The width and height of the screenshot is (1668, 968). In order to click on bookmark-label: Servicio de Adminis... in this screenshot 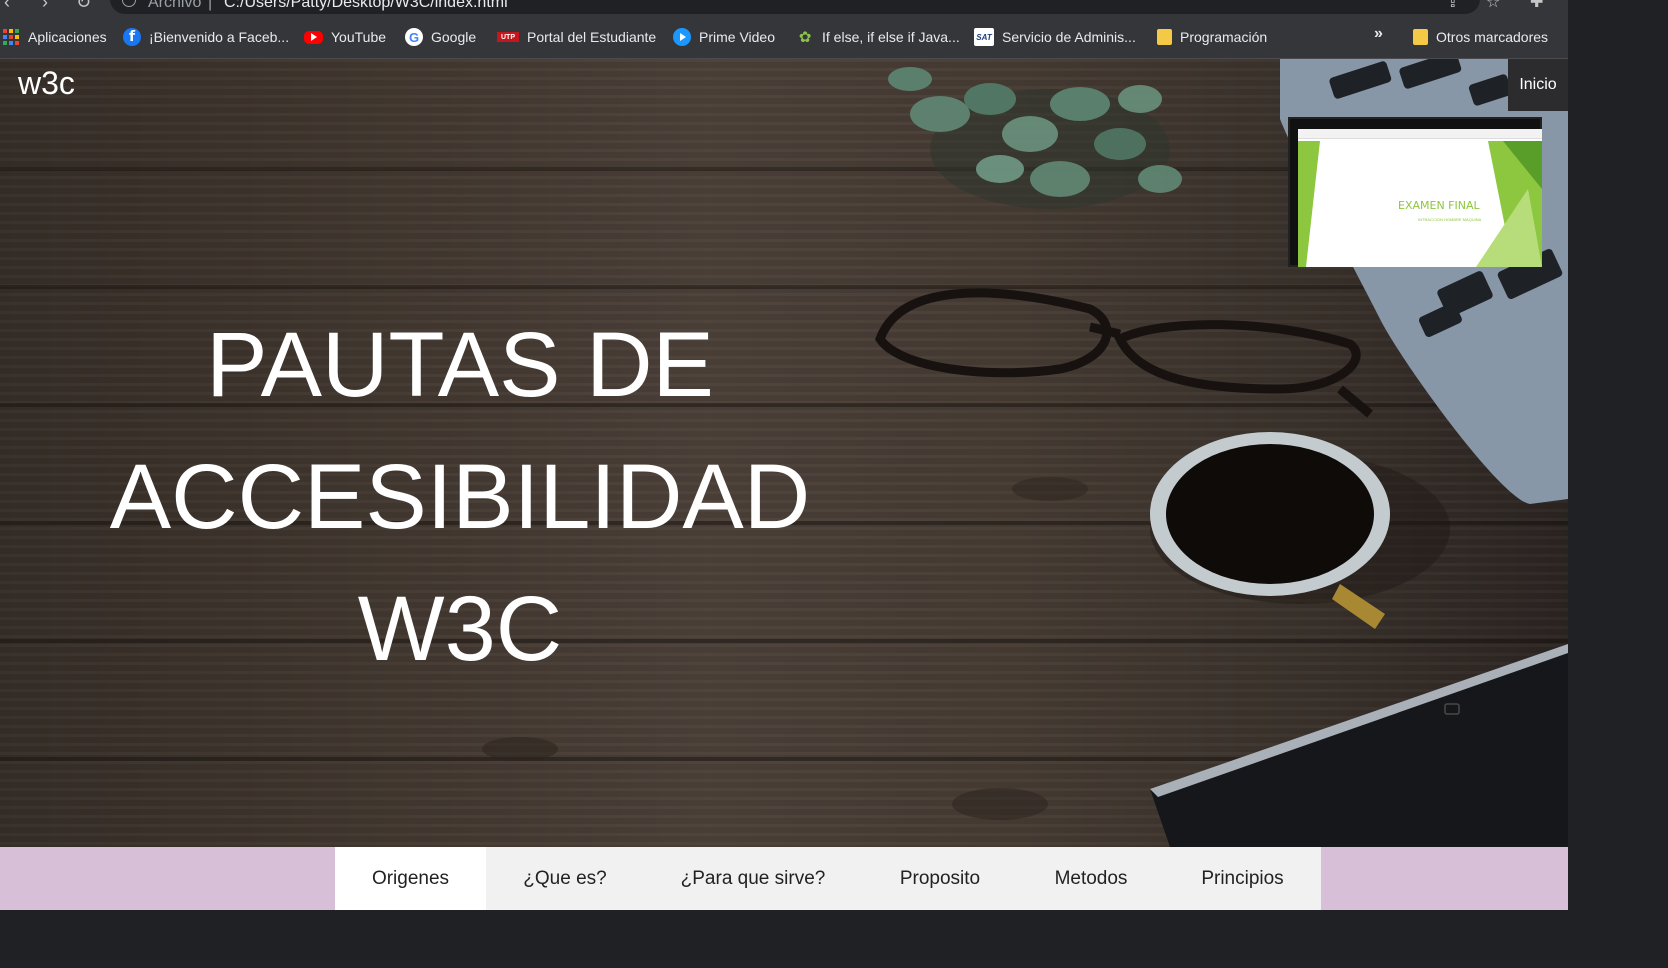, I will do `click(1069, 37)`.